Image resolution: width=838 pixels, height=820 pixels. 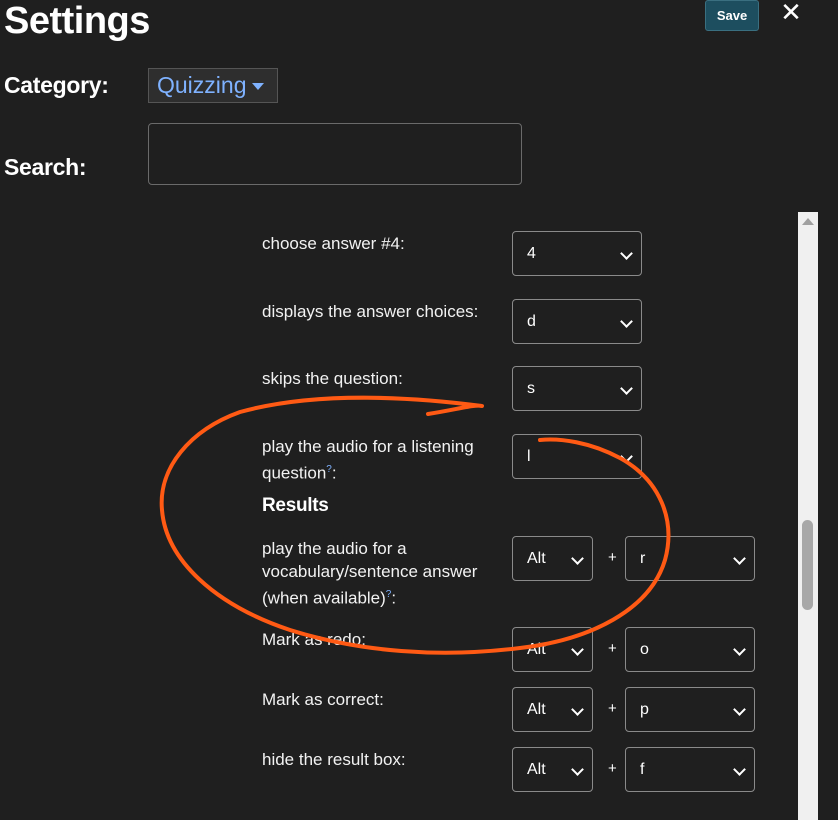 I want to click on key-value: f, so click(x=642, y=769).